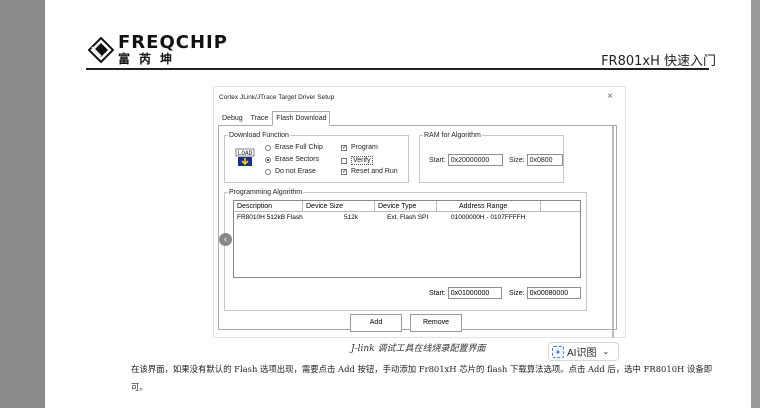  I want to click on algorithm-start-field: Start: 0x01000000, so click(465, 293).